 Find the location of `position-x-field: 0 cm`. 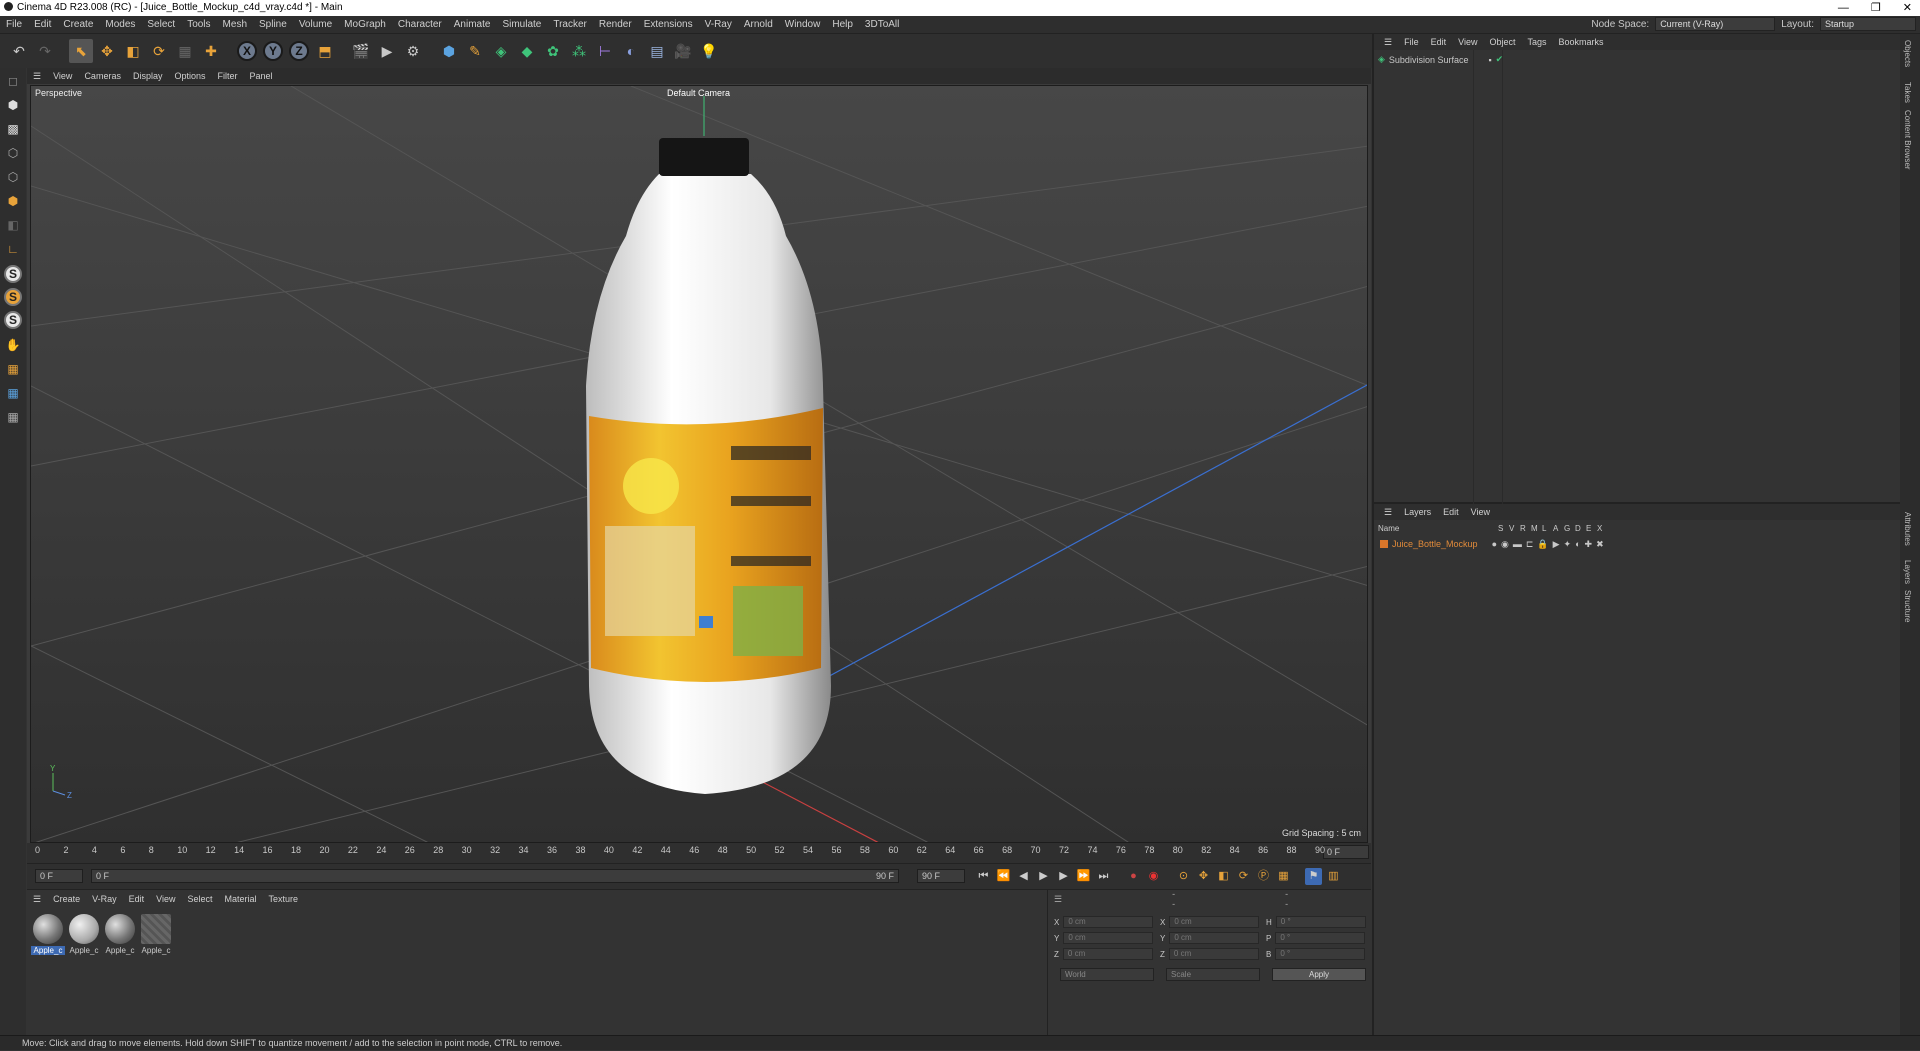

position-x-field: 0 cm is located at coordinates (1108, 922).